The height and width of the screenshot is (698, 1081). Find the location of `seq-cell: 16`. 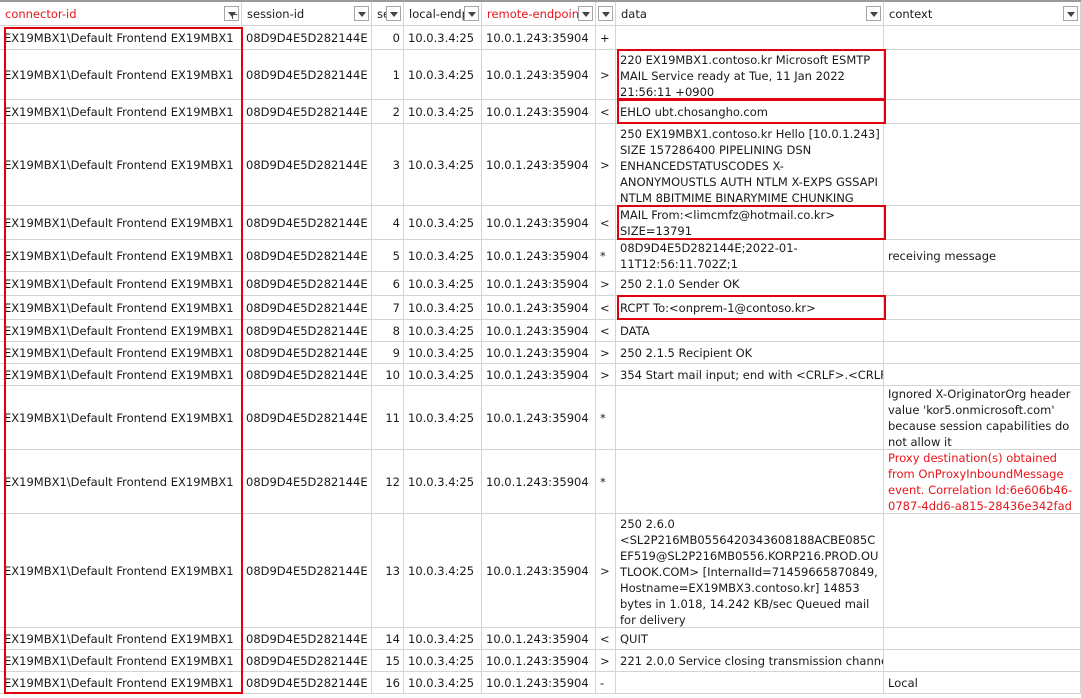

seq-cell: 16 is located at coordinates (388, 682).